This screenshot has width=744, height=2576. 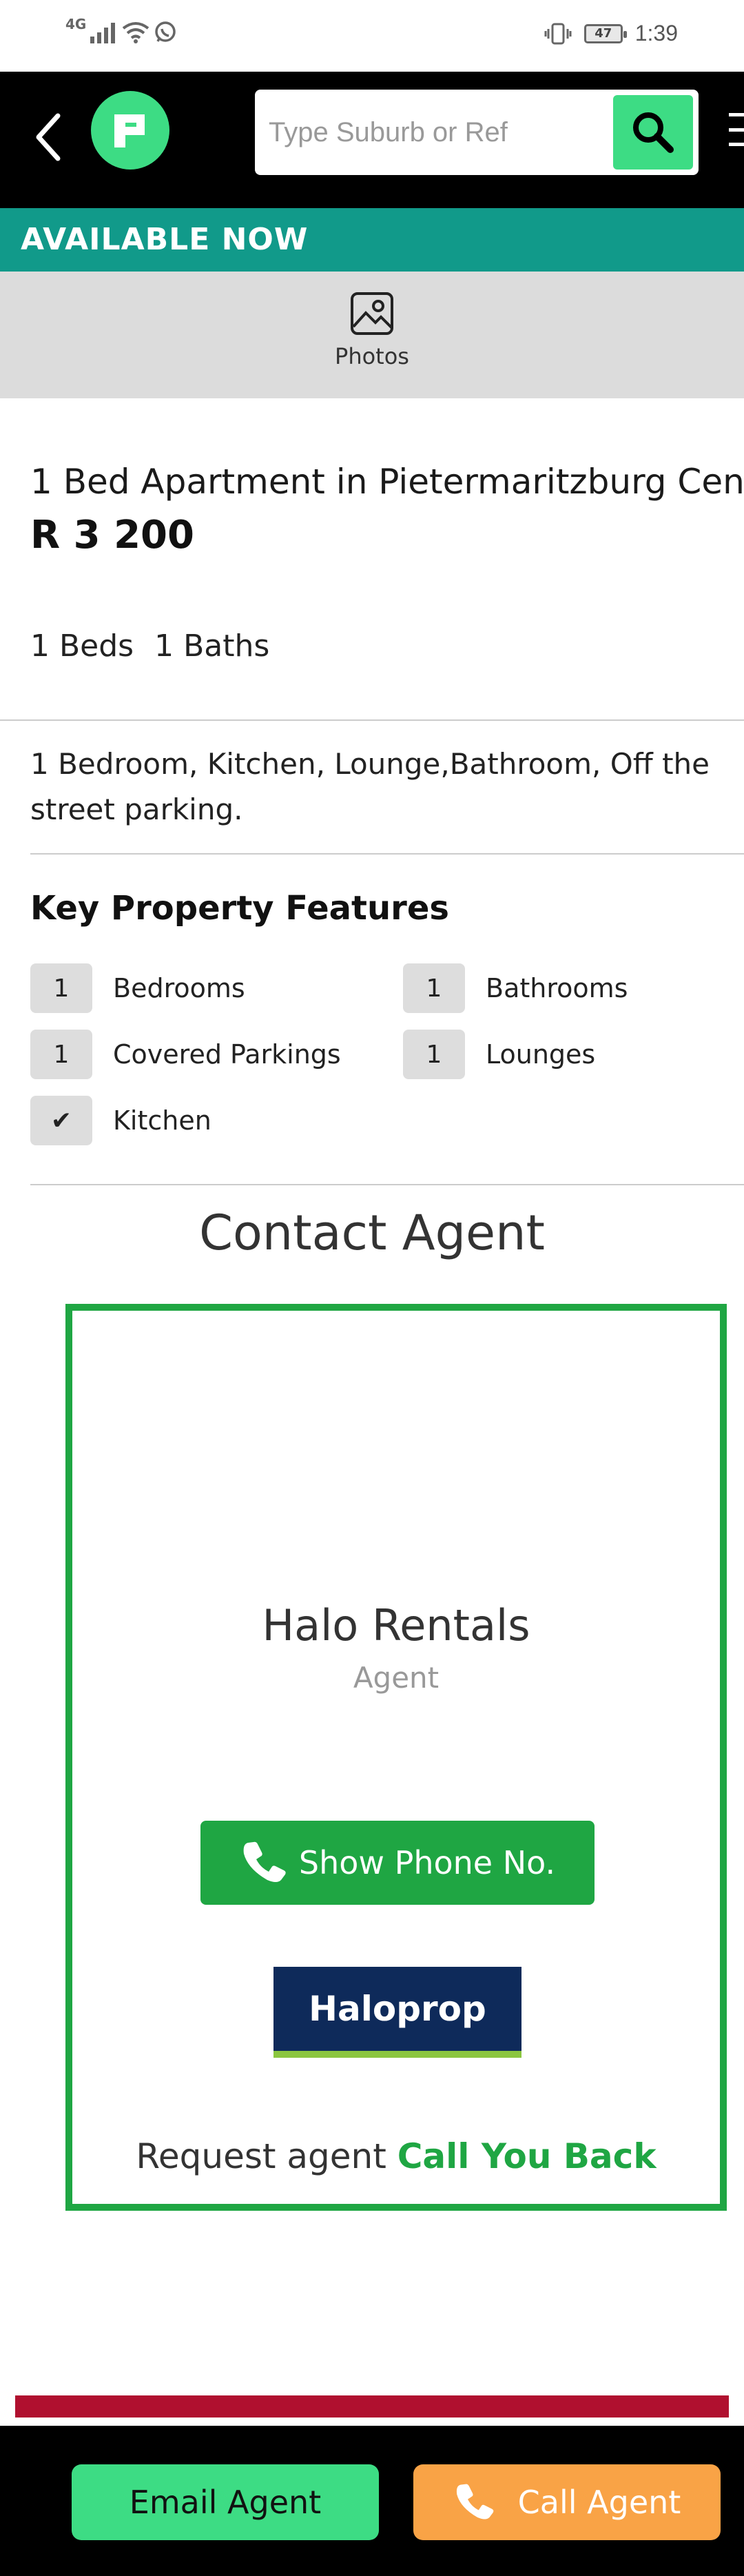 I want to click on beds-count: 1 Beds, so click(x=82, y=646).